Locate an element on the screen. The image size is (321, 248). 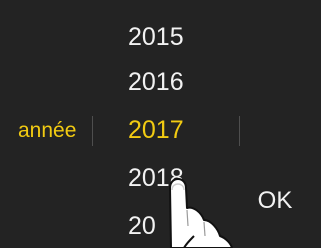
year-field-label: année is located at coordinates (47, 130).